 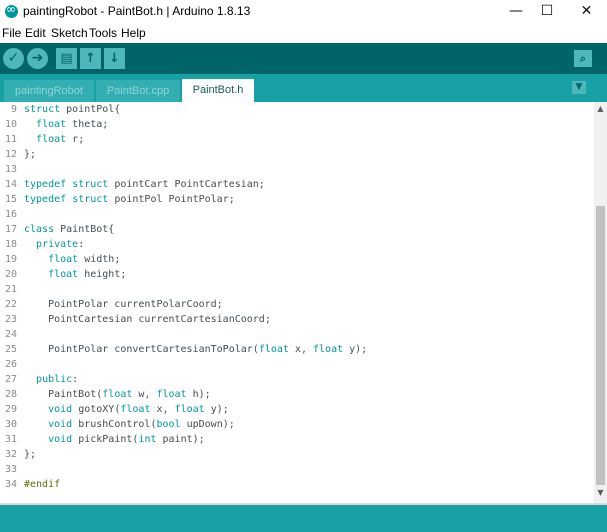 What do you see at coordinates (114, 58) in the screenshot?
I see `save-icon: ↓` at bounding box center [114, 58].